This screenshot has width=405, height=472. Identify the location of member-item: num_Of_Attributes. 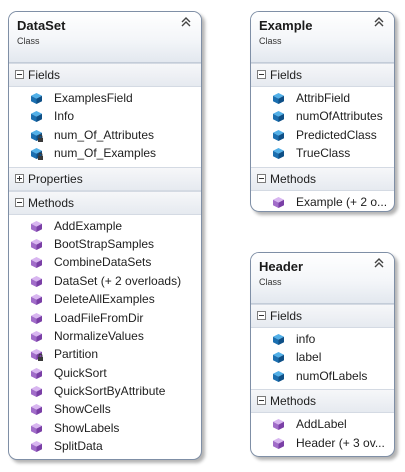
(105, 135).